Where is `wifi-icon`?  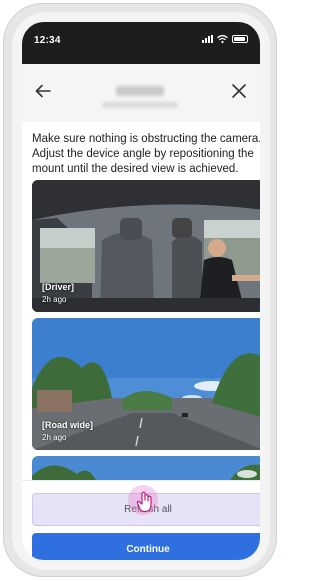
wifi-icon is located at coordinates (222, 39).